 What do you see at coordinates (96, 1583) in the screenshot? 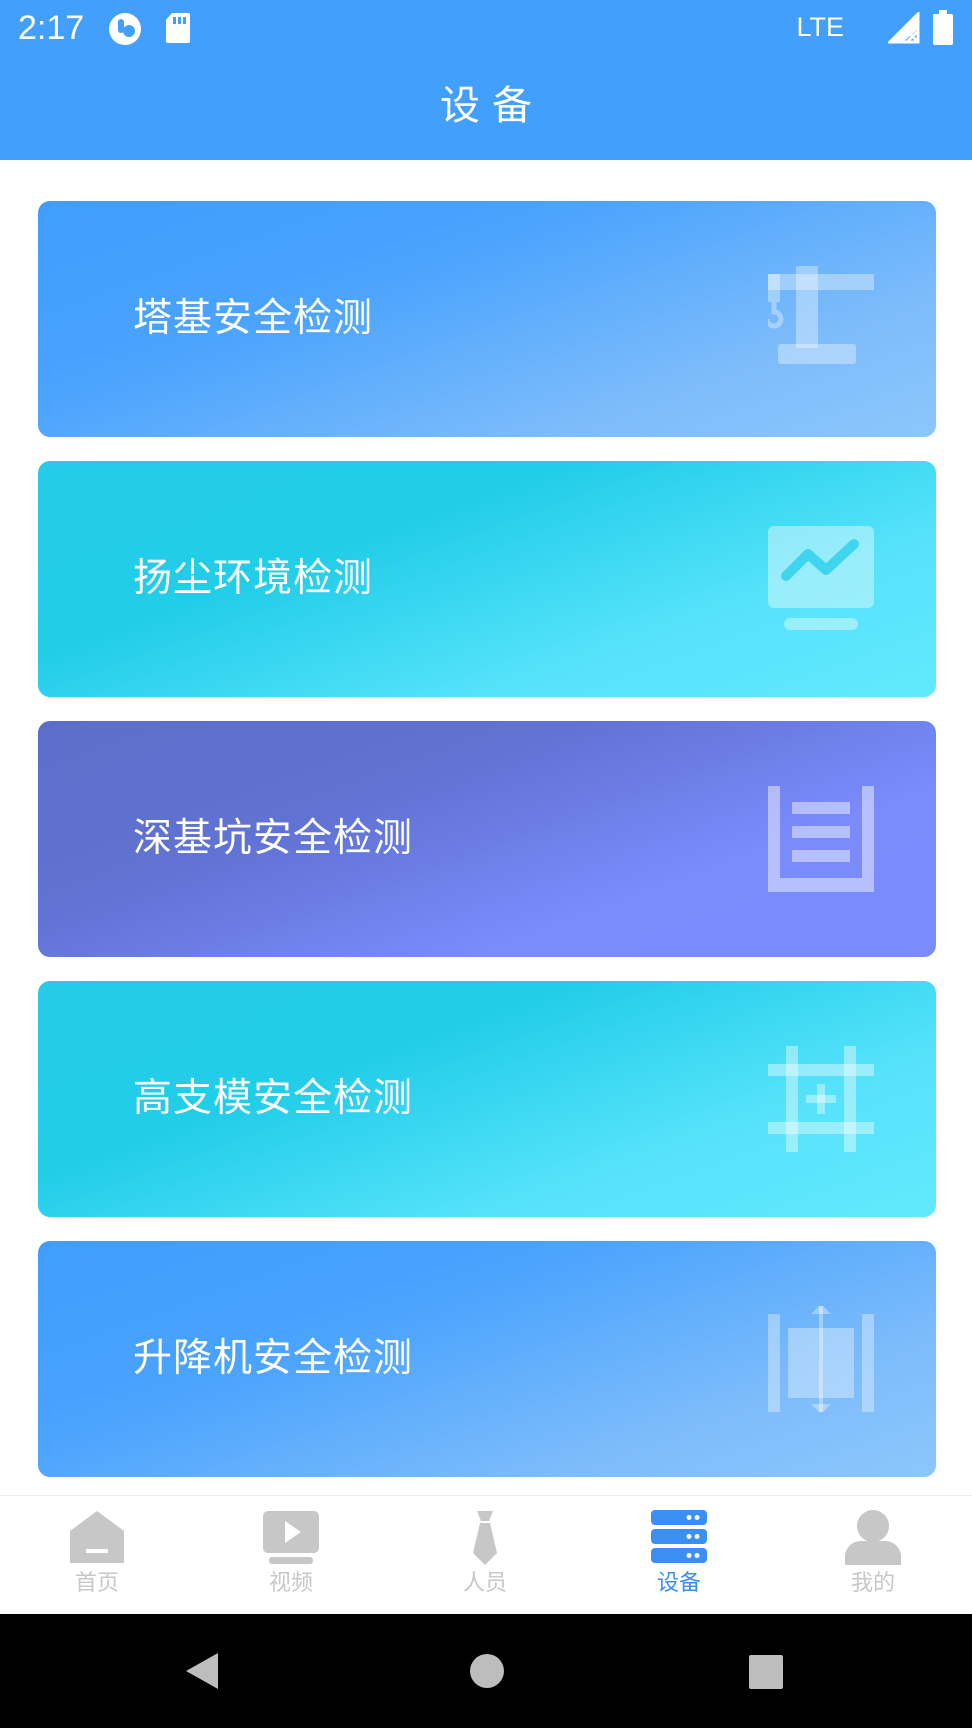
I see `nav-label: 首页` at bounding box center [96, 1583].